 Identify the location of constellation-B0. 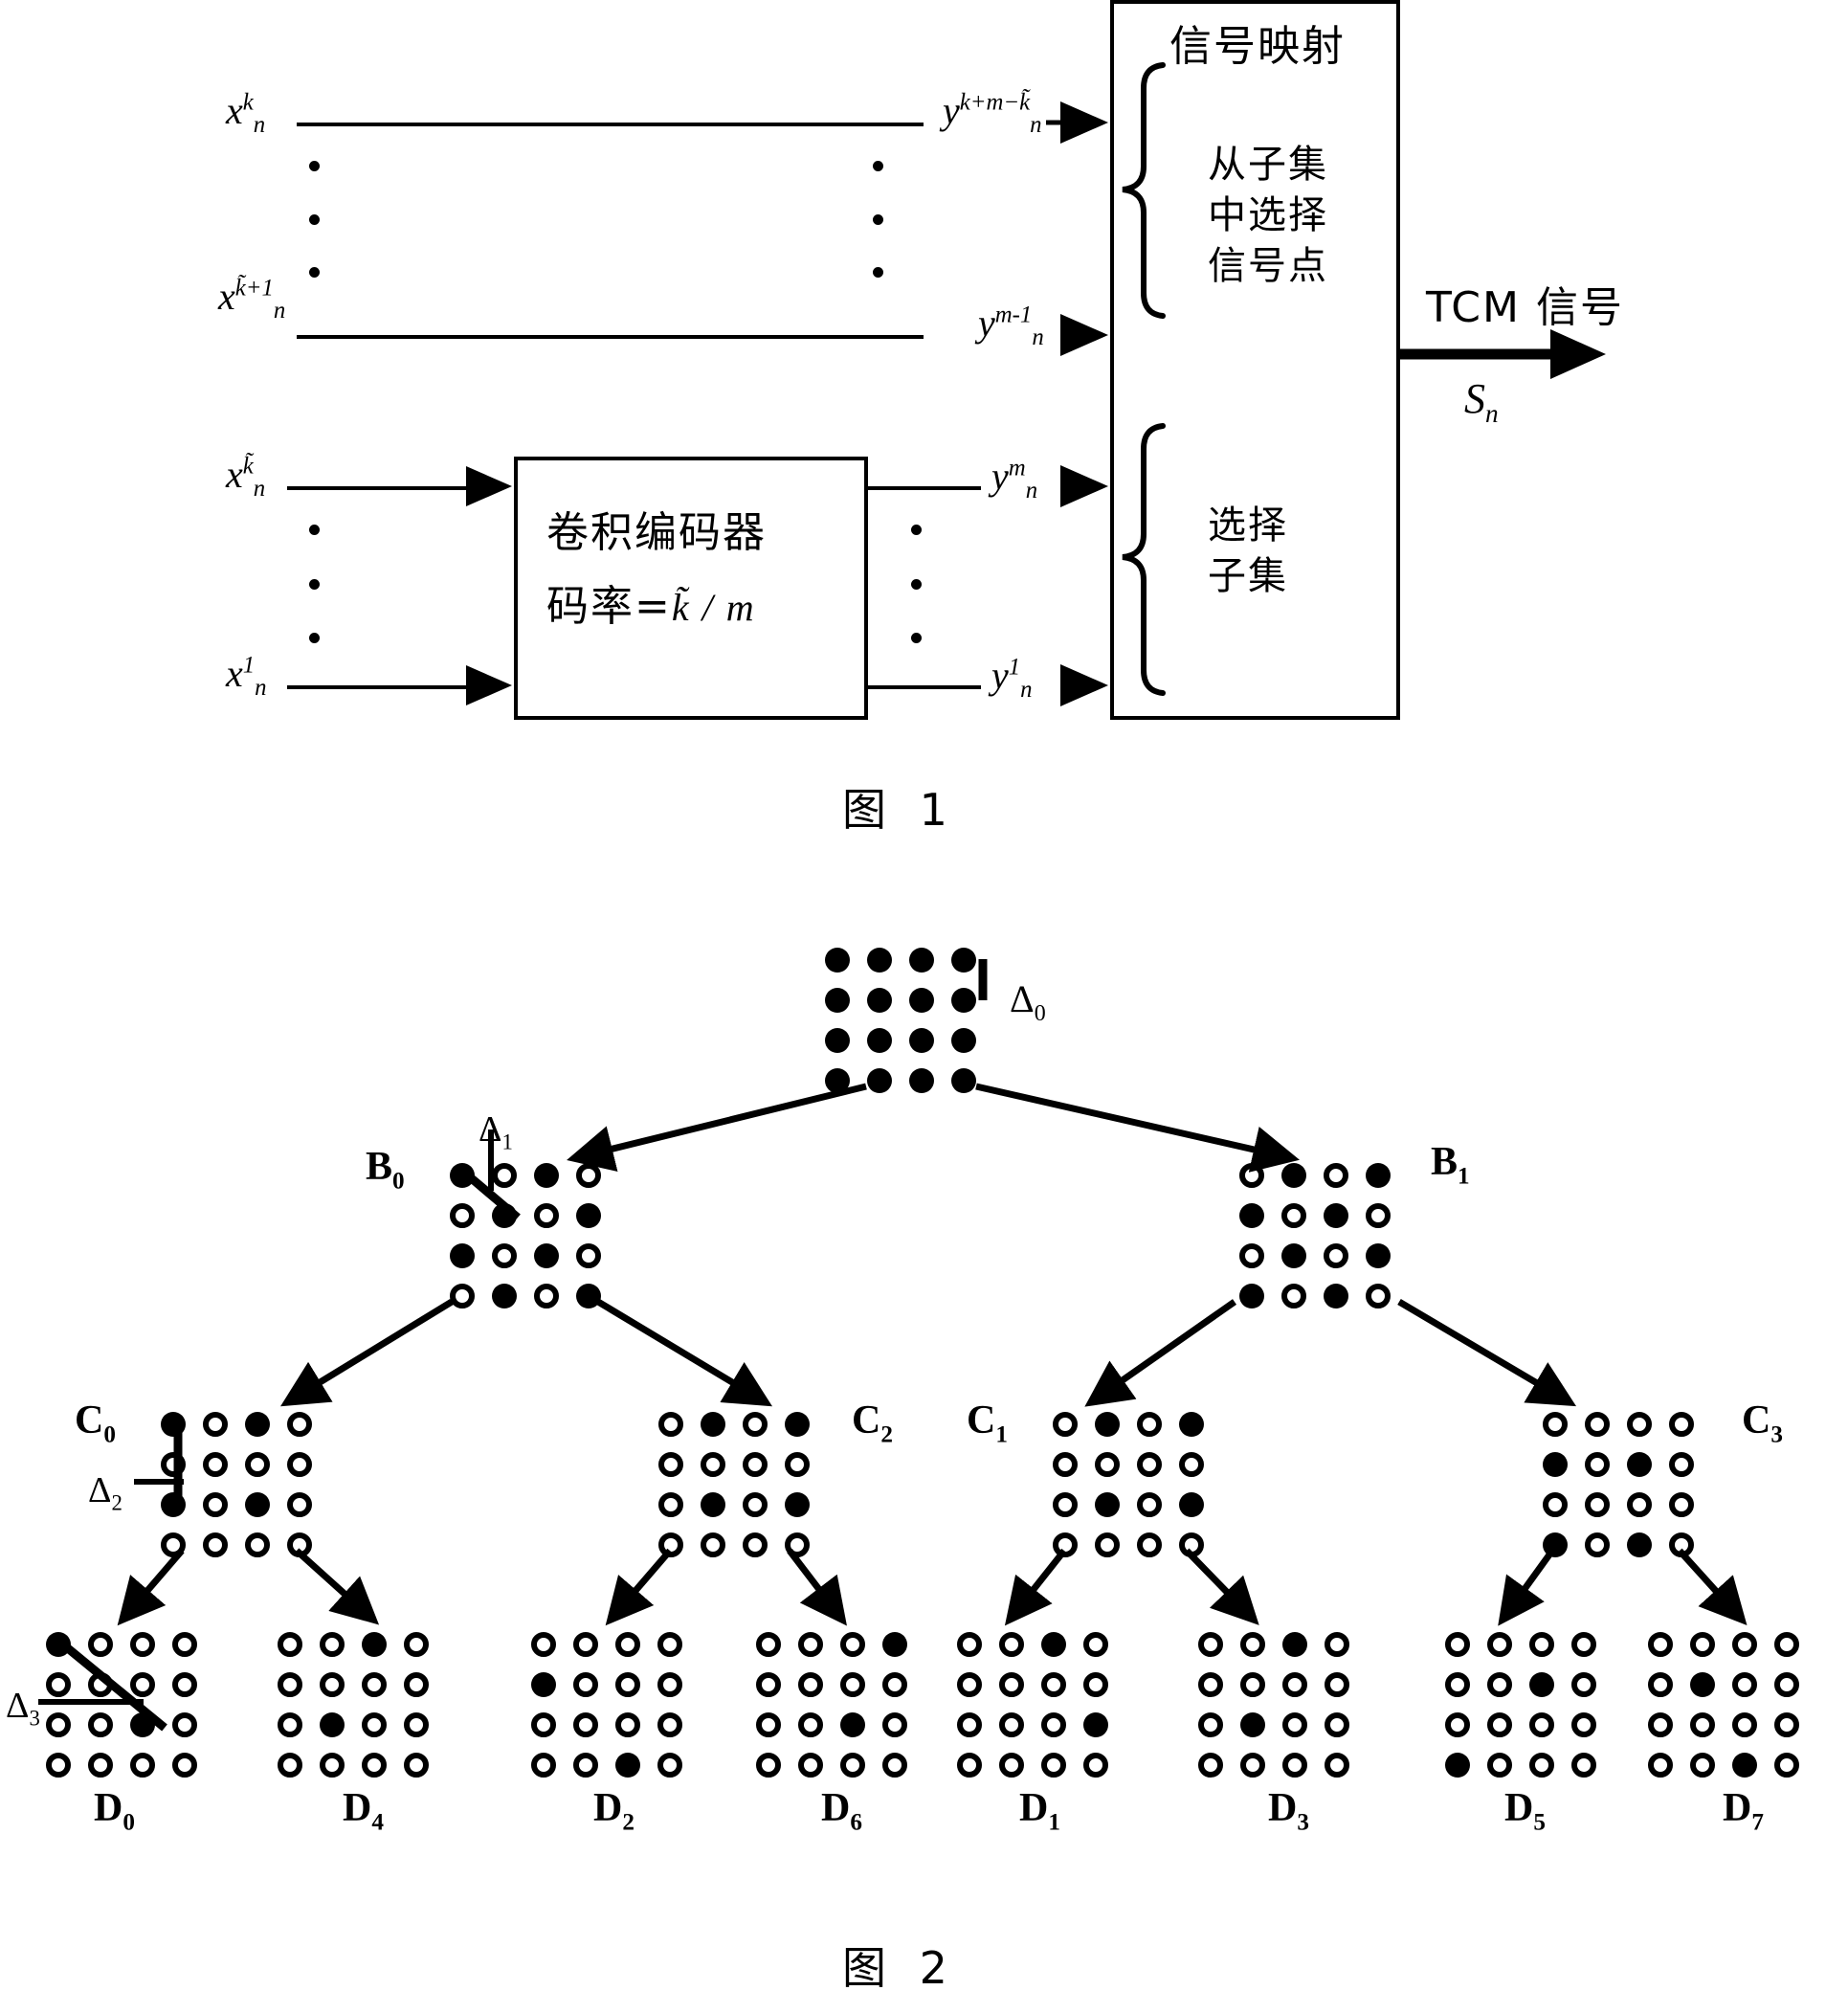
(536, 1235).